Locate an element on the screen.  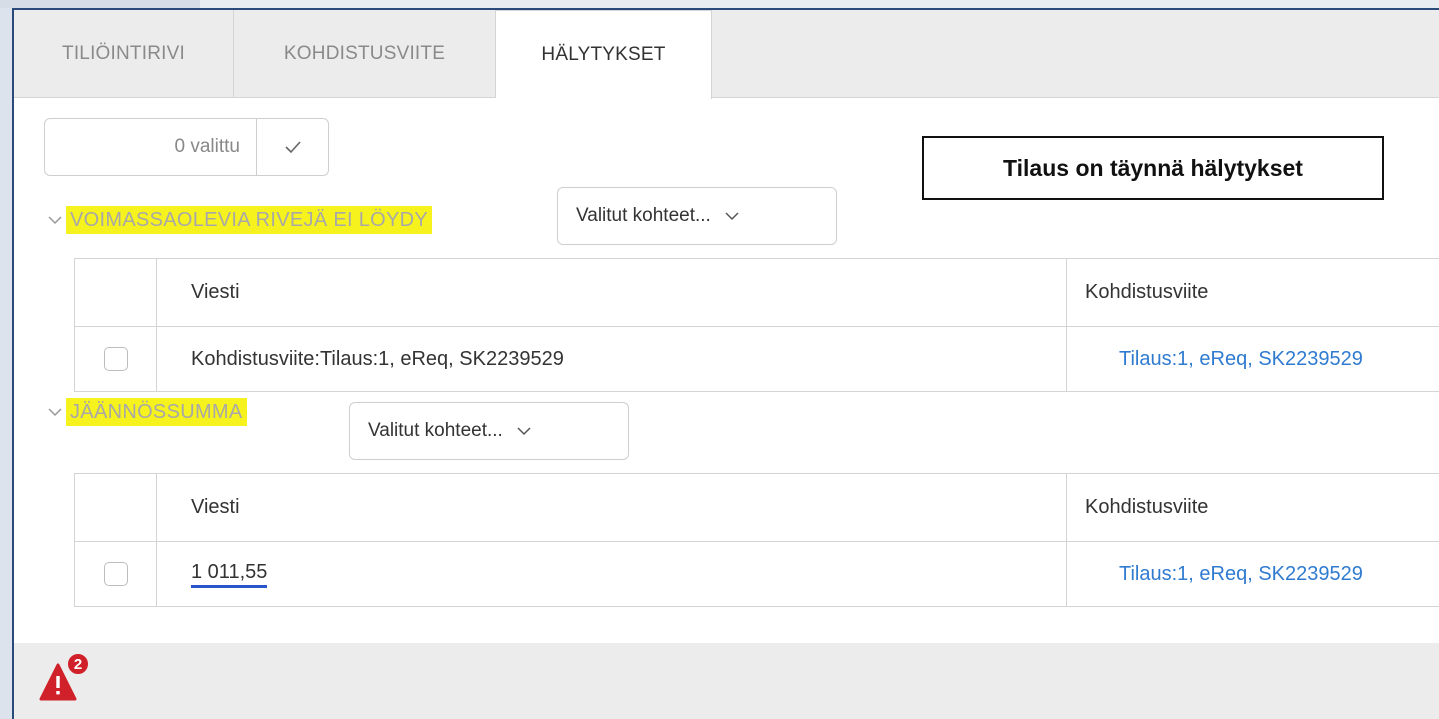
outer-tab-stub is located at coordinates (100, 4).